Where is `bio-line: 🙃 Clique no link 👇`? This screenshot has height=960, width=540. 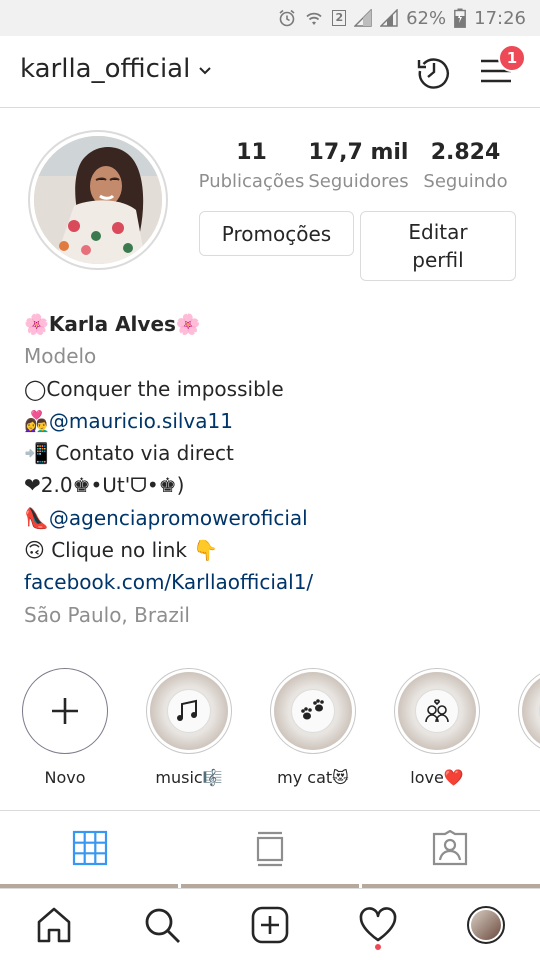
bio-line: 🙃 Clique no link 👇 is located at coordinates (121, 550).